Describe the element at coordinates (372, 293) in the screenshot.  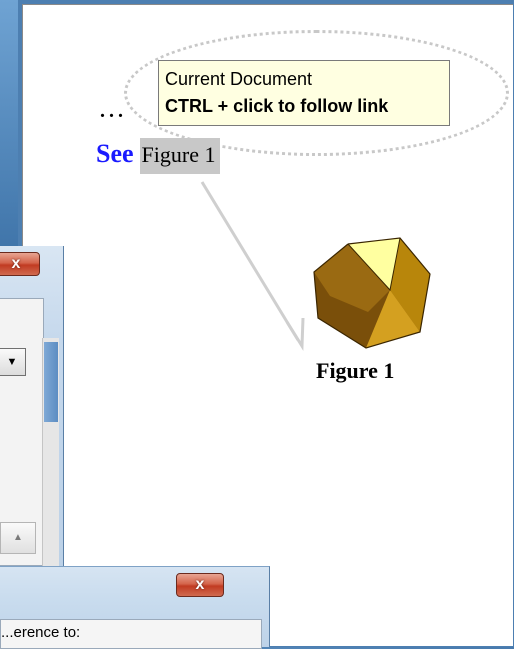
I see `dodecahedron-icon` at that location.